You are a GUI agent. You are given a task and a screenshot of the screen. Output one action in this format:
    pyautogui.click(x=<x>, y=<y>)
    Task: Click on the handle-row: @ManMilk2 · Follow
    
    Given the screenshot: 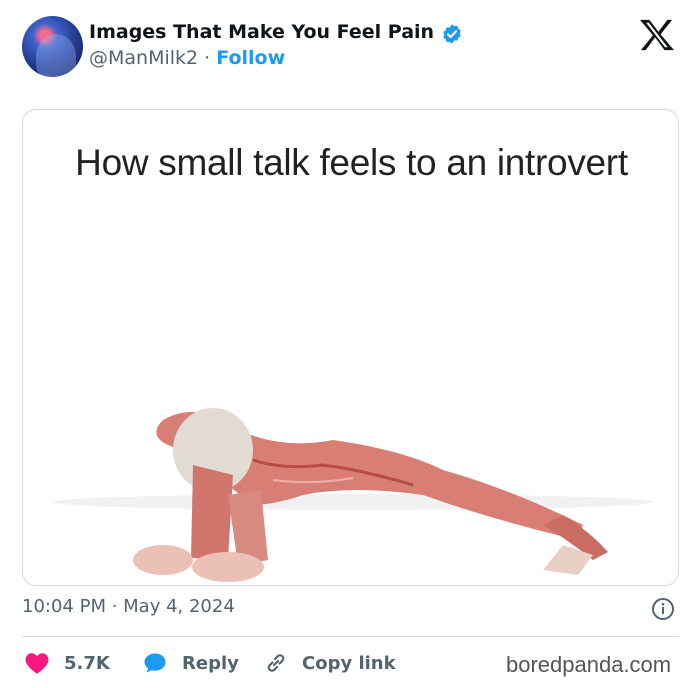 What is the action you would take?
    pyautogui.click(x=187, y=58)
    